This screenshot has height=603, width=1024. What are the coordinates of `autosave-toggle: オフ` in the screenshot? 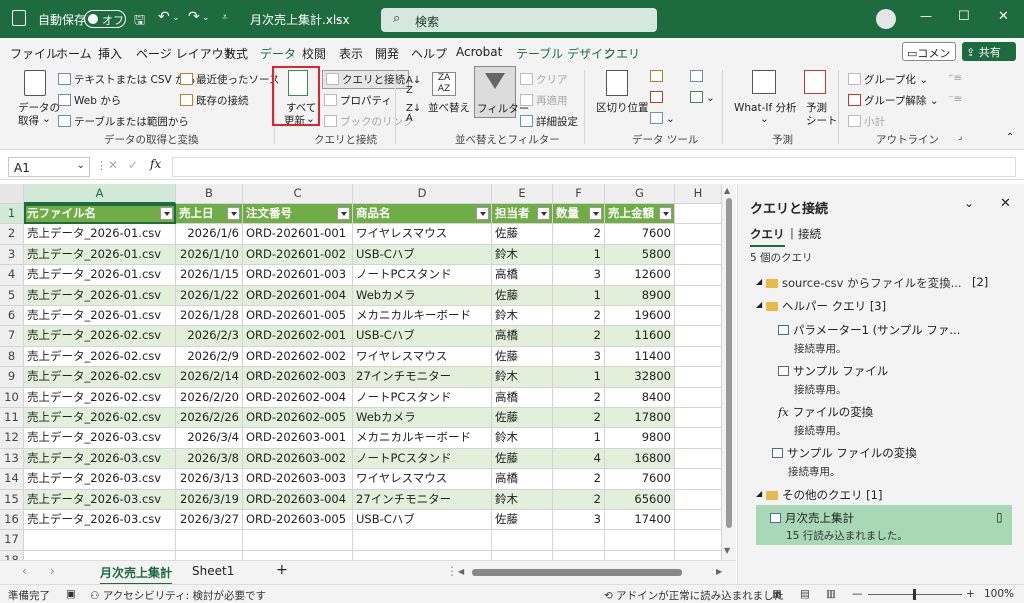 It's located at (105, 19).